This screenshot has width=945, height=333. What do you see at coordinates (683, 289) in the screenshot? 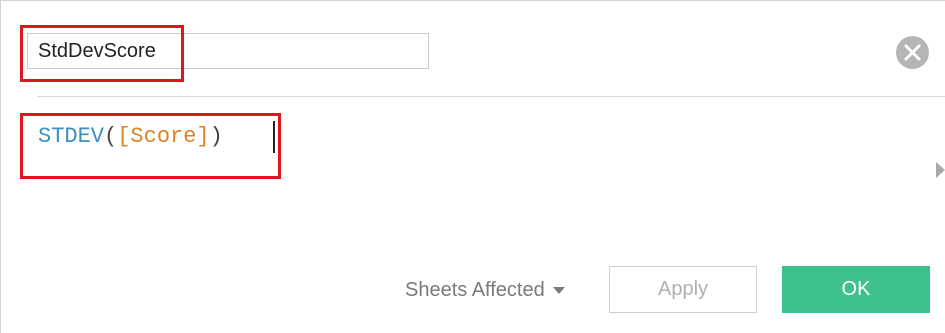
I see `apply-button: Apply` at bounding box center [683, 289].